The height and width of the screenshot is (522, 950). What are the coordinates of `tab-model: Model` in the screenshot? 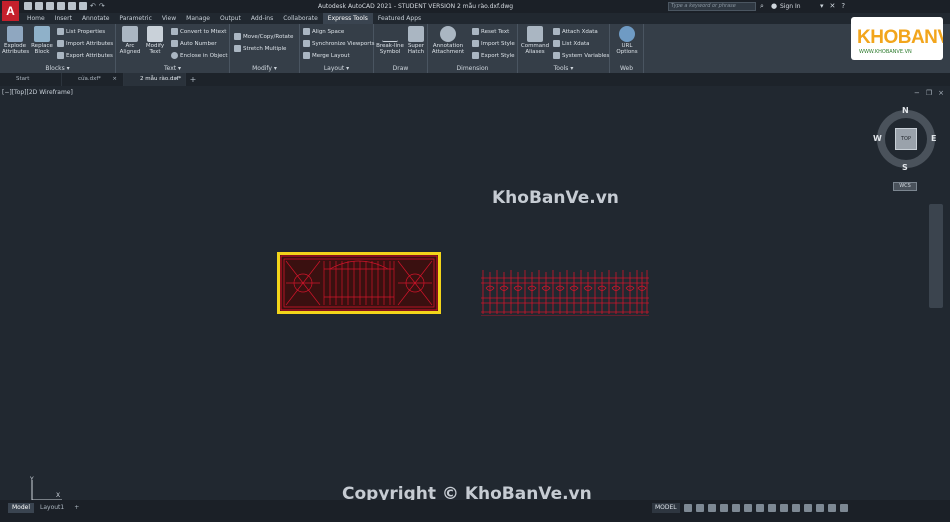 It's located at (21, 508).